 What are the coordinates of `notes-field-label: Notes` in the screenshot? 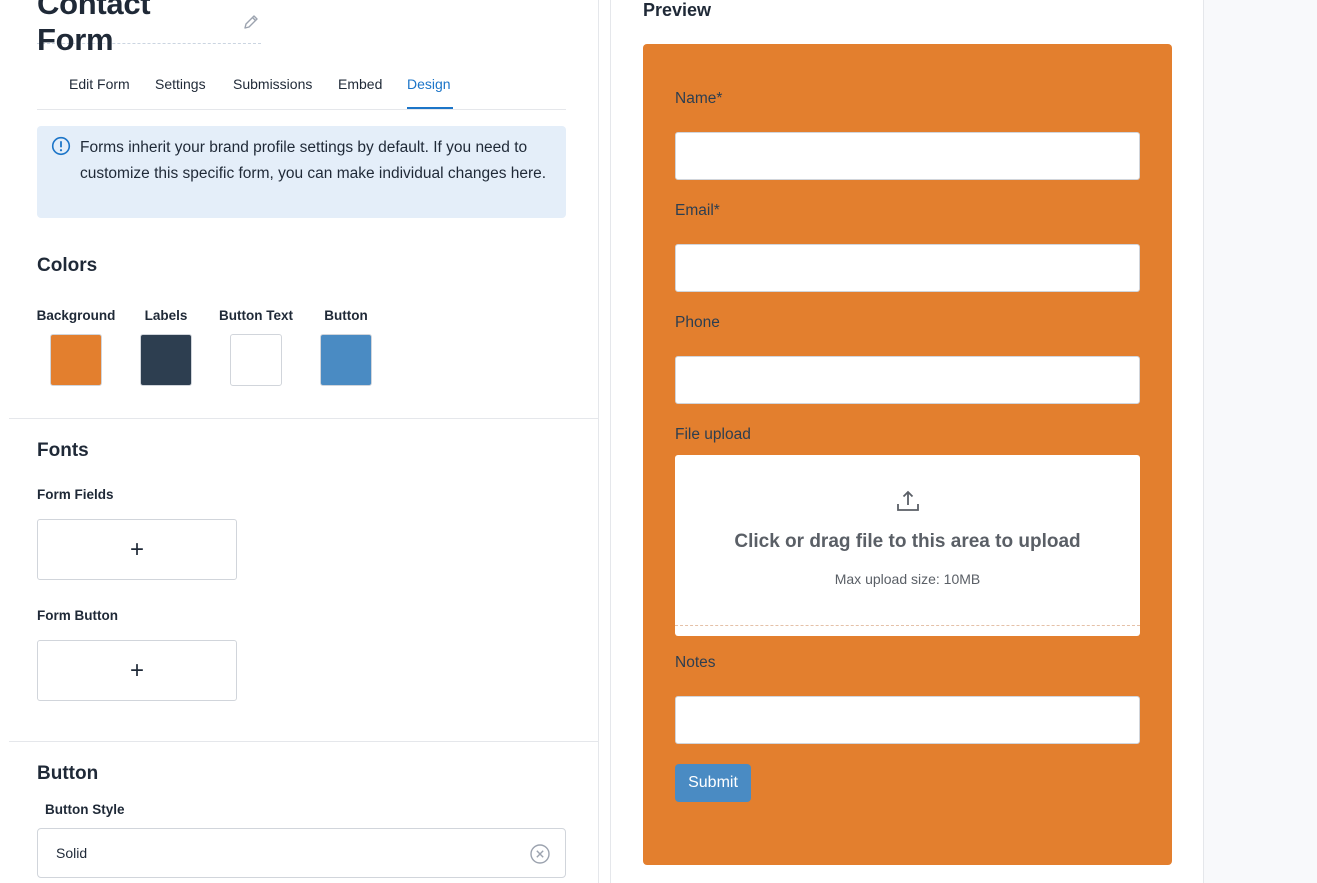 It's located at (695, 662).